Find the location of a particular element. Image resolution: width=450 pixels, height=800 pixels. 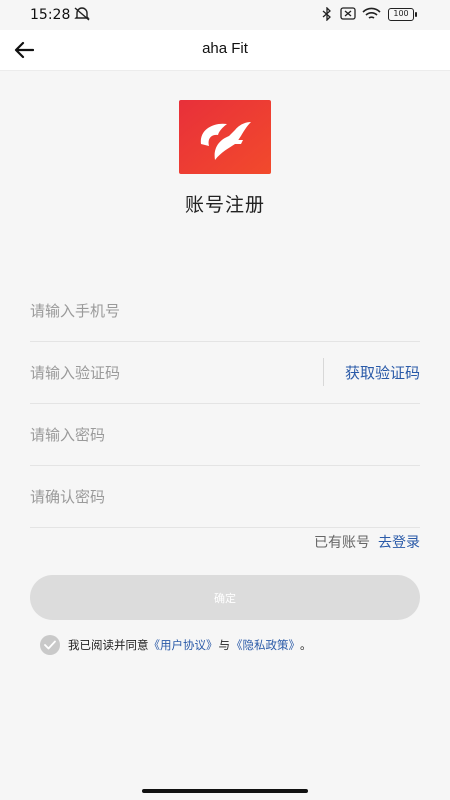

divider is located at coordinates (323, 372).